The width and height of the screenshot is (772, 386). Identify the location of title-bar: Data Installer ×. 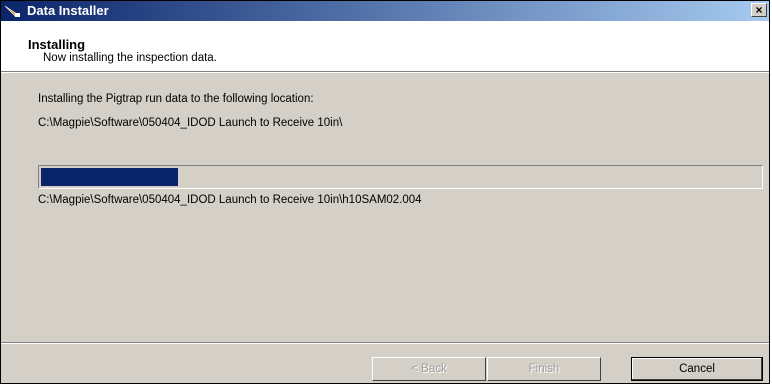
(385, 11).